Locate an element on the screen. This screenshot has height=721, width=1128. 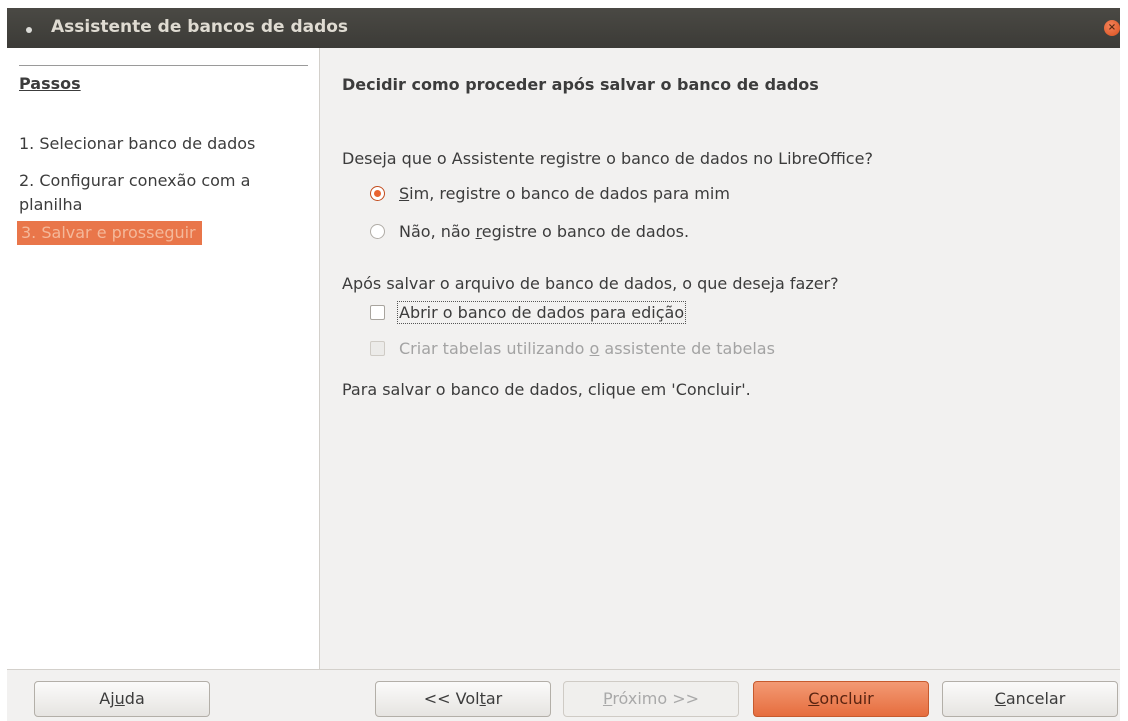
radio-unchecked-indicator is located at coordinates (377, 231).